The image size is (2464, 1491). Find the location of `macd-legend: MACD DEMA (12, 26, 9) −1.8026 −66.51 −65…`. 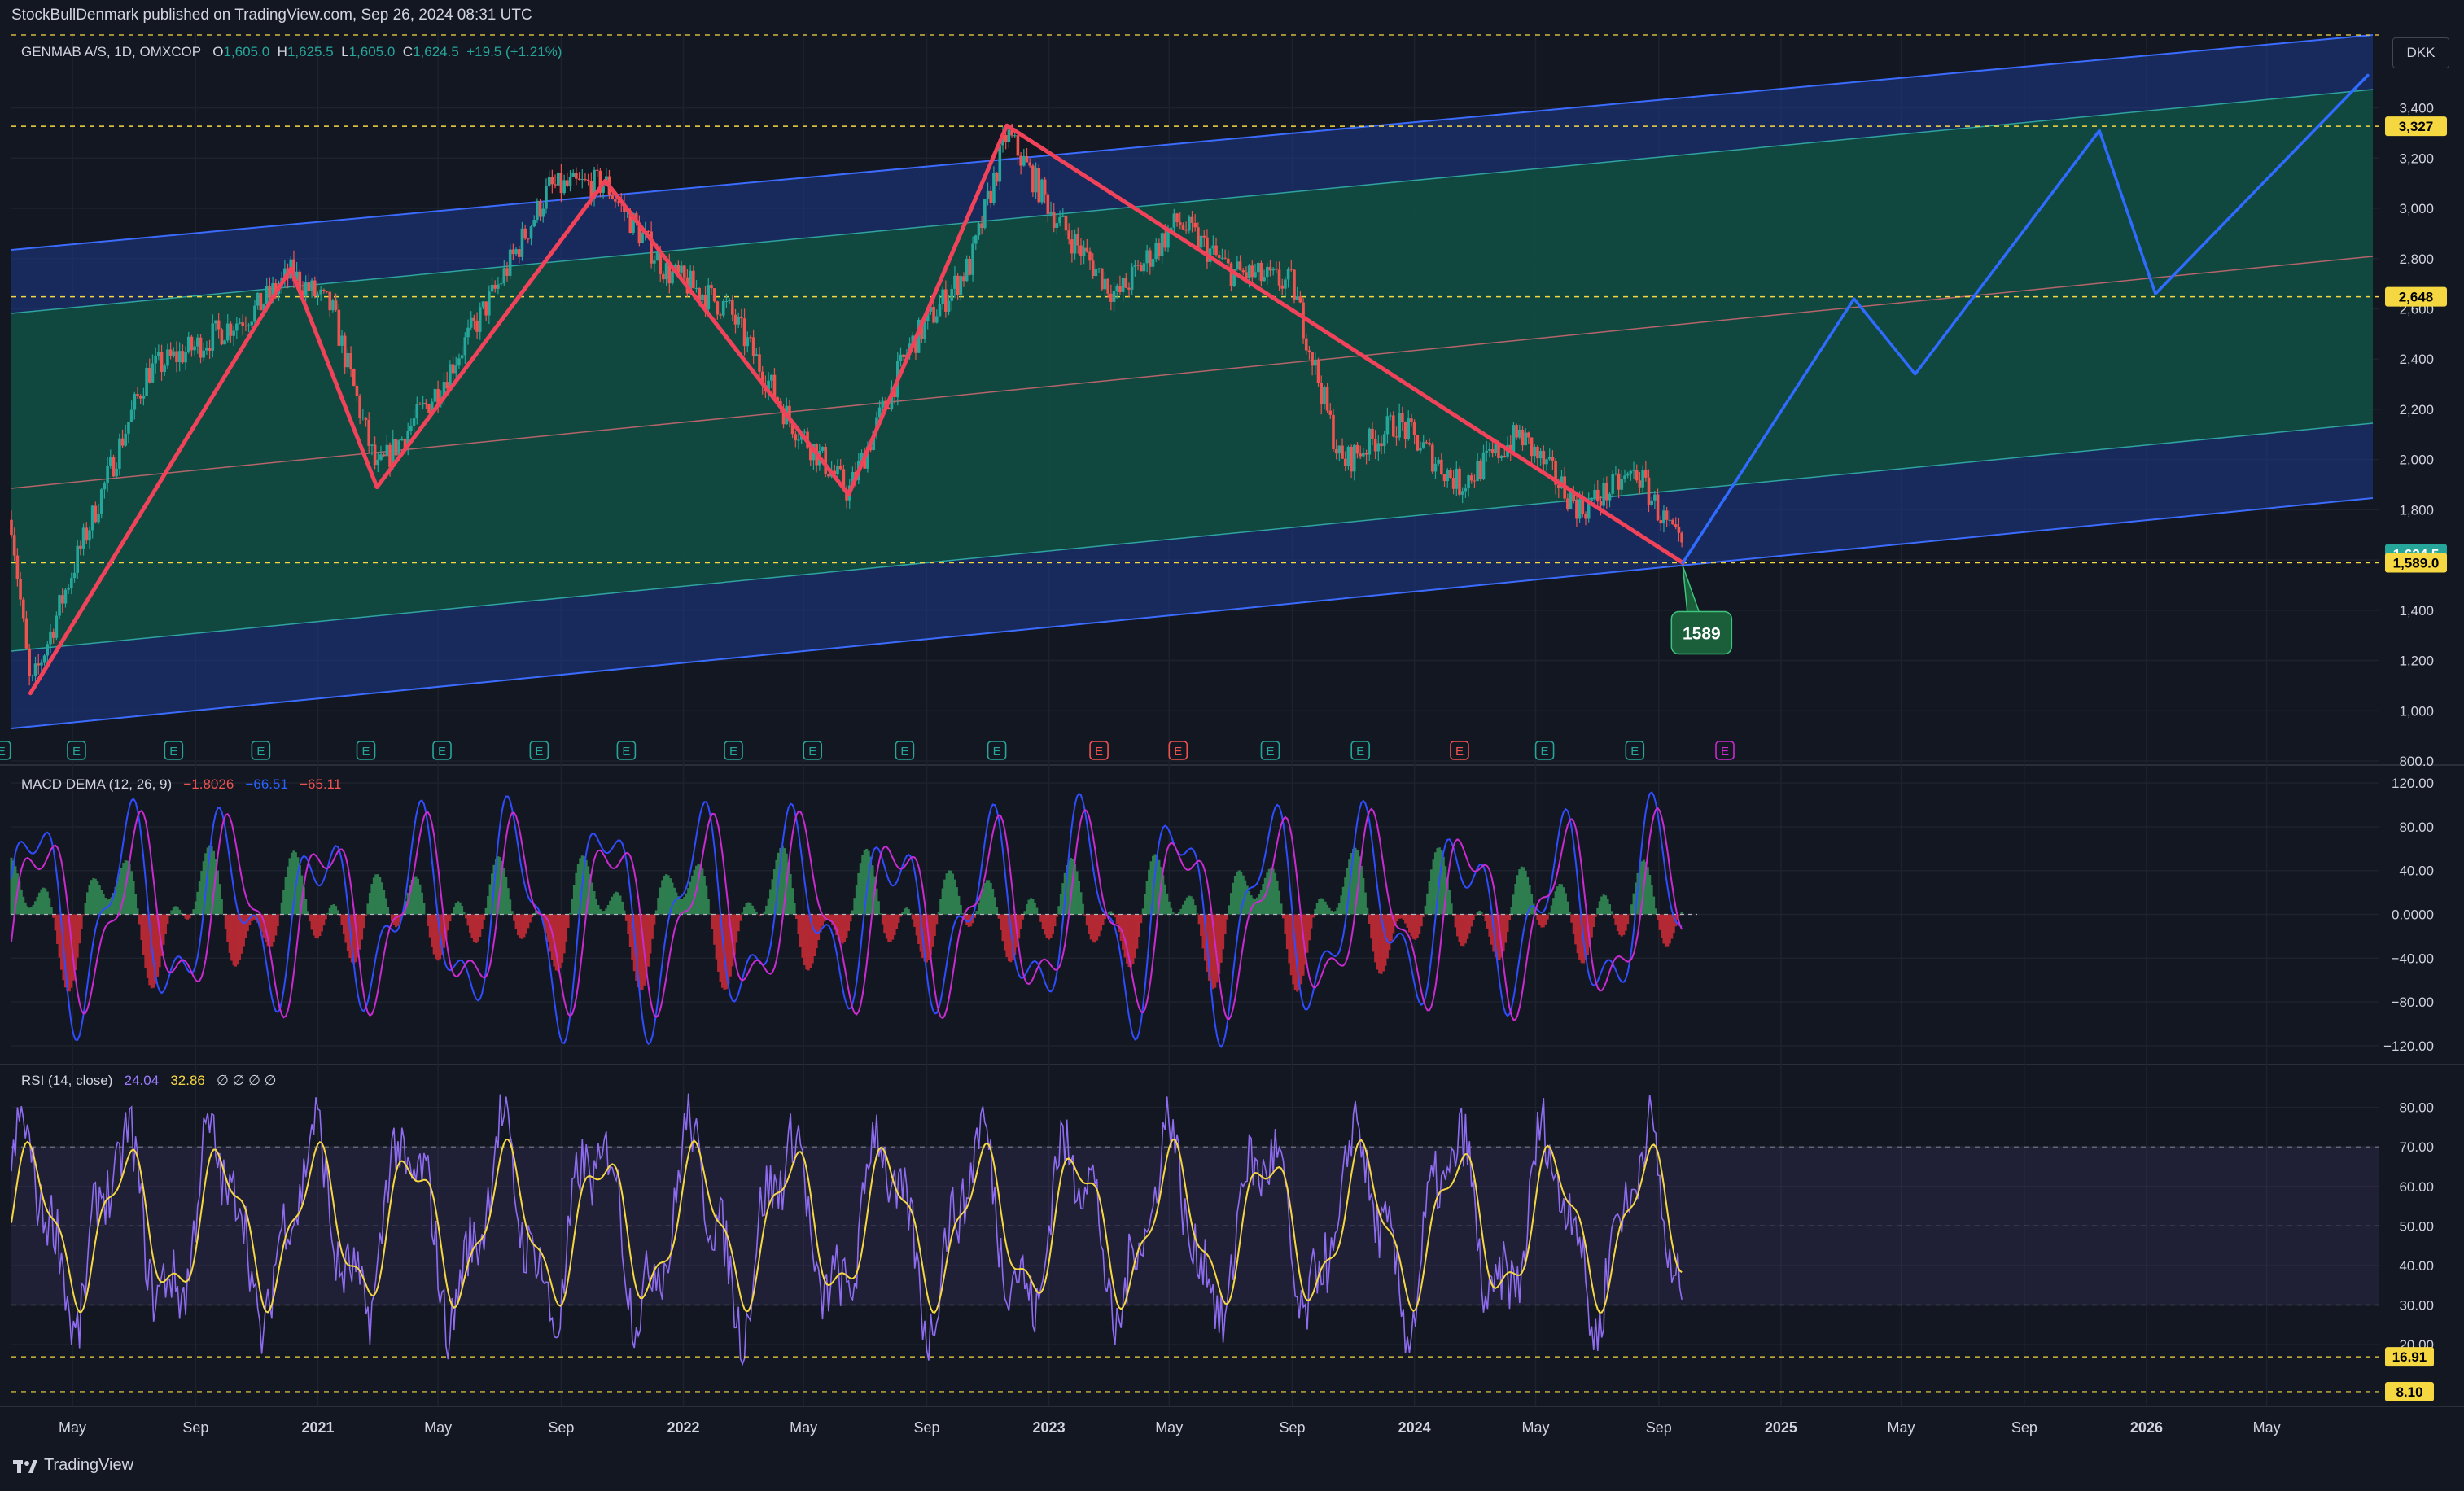

macd-legend: MACD DEMA (12, 26, 9) −1.8026 −66.51 −65… is located at coordinates (181, 784).